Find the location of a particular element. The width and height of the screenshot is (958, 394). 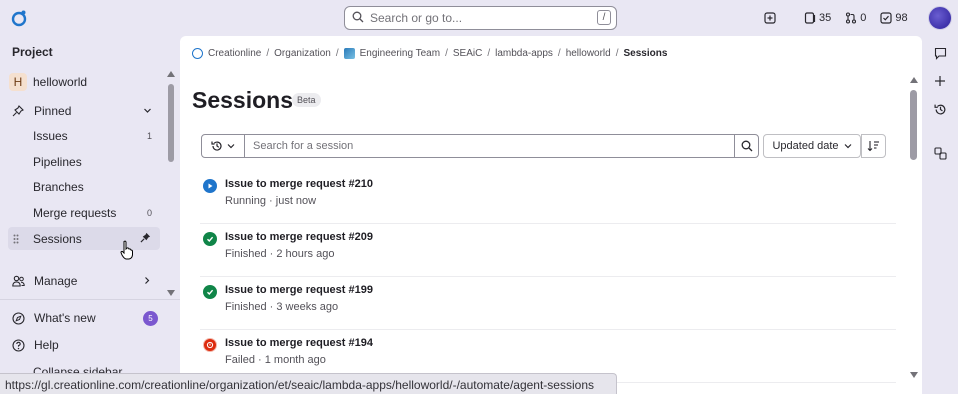

todo-check-icon is located at coordinates (886, 18).